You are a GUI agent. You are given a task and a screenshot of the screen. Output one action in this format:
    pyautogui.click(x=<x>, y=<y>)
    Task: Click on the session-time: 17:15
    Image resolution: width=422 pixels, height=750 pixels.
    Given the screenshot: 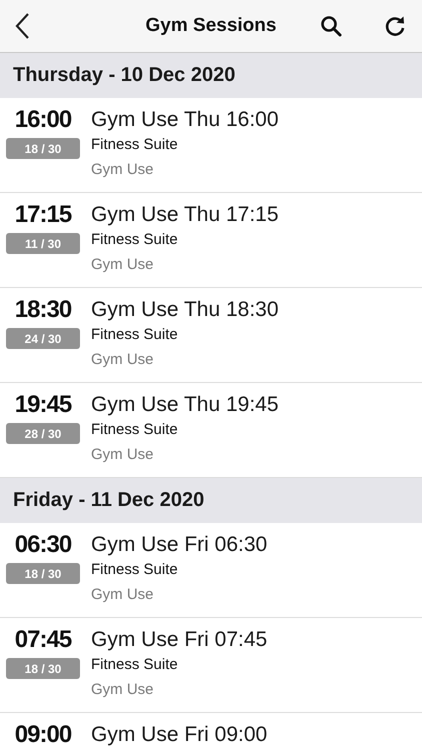 What is the action you would take?
    pyautogui.click(x=43, y=215)
    